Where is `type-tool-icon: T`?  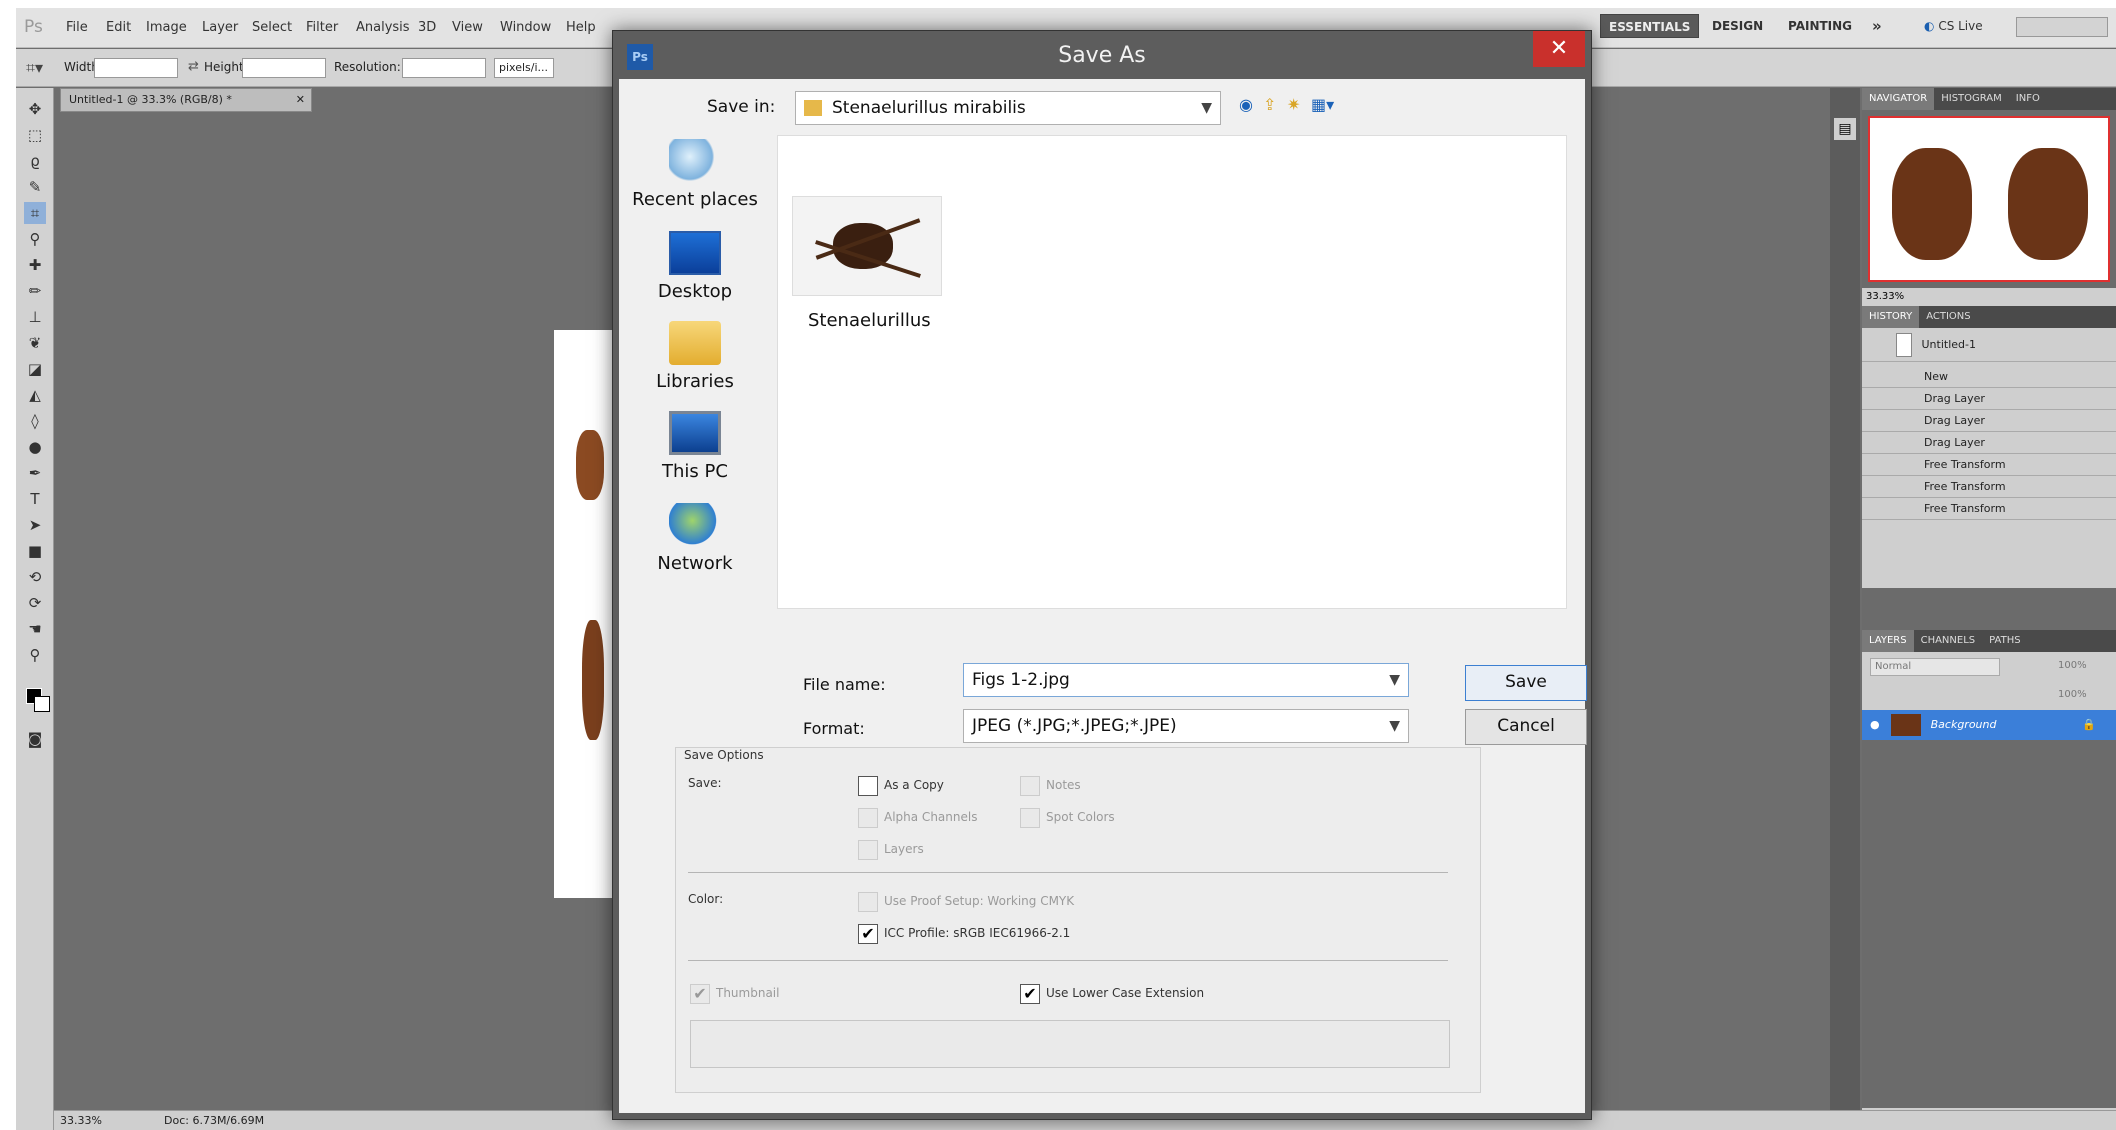 type-tool-icon: T is located at coordinates (35, 499).